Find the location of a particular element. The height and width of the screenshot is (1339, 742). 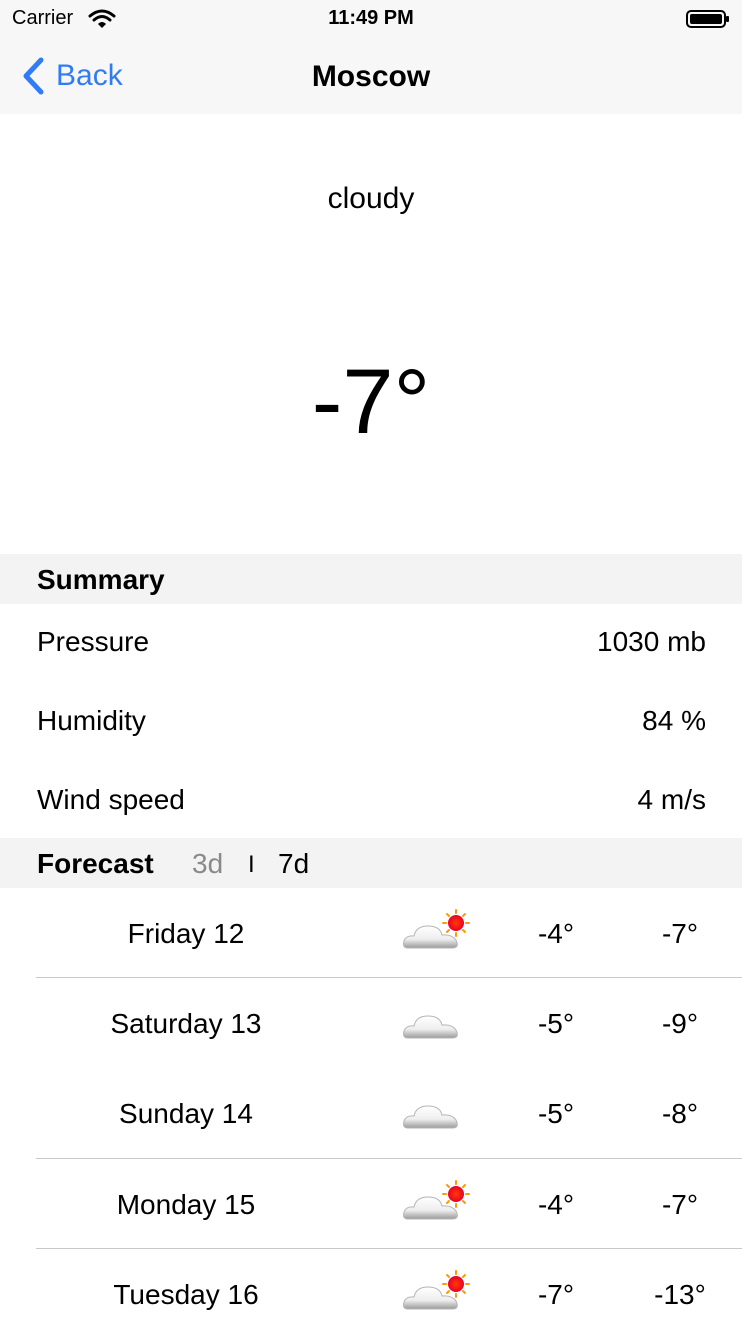

forecast-row: Friday 12 -4° -7° is located at coordinates (371, 933).